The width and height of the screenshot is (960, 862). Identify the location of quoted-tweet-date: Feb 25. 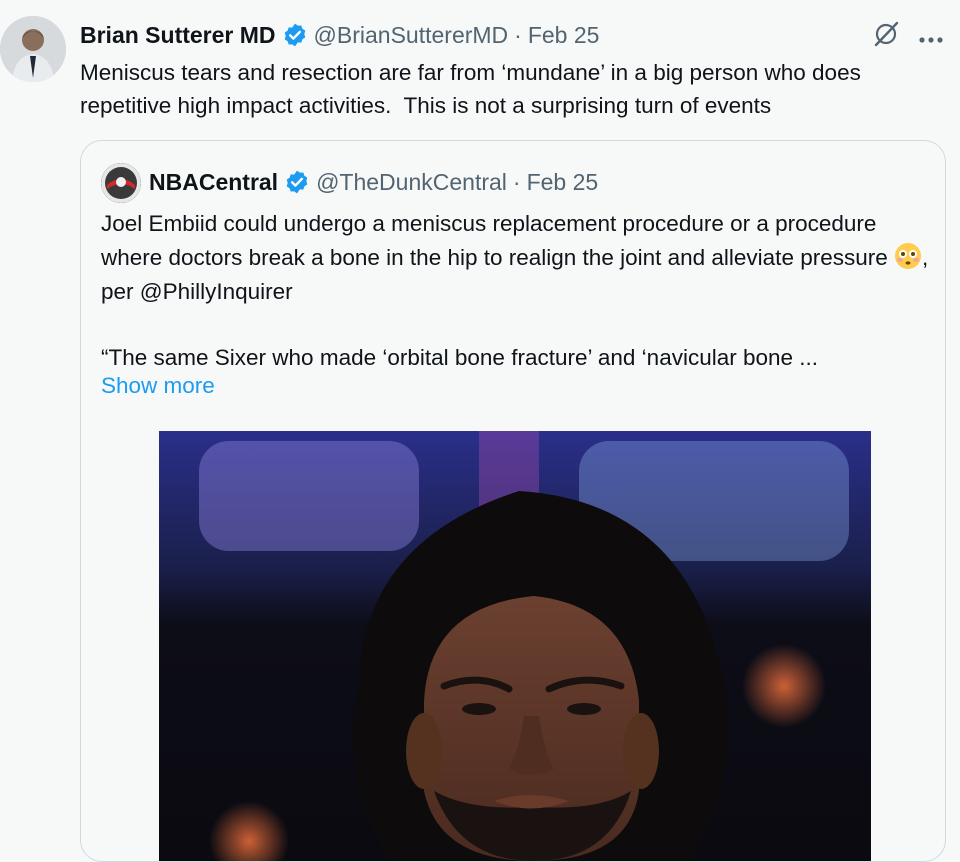
(563, 182).